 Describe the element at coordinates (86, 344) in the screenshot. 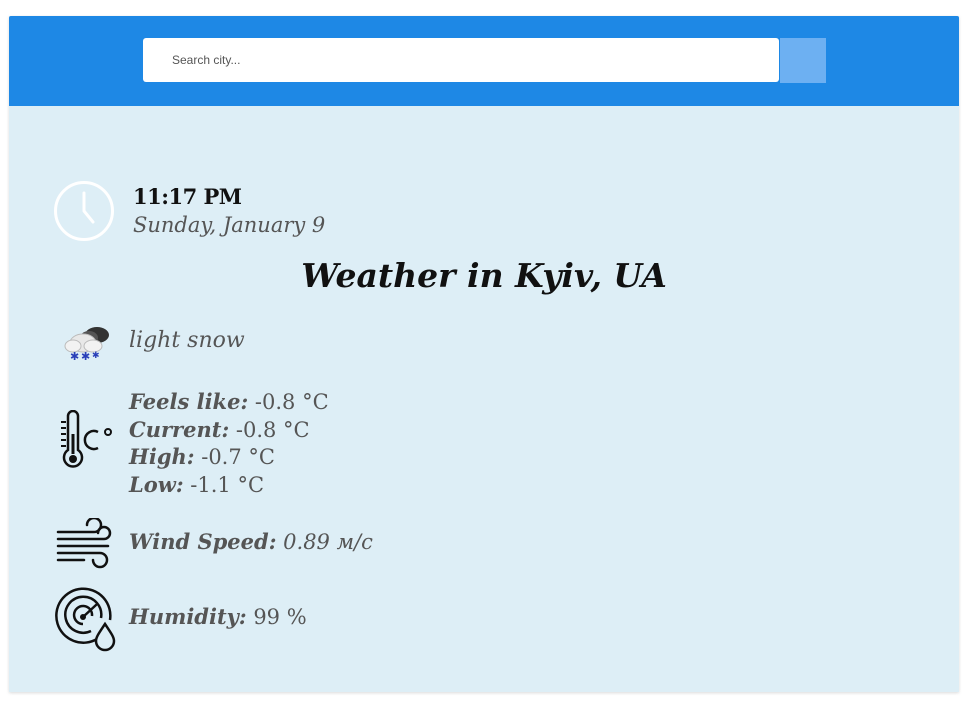

I see `snow-cloud-icon: ✱ ✱ ✱` at that location.